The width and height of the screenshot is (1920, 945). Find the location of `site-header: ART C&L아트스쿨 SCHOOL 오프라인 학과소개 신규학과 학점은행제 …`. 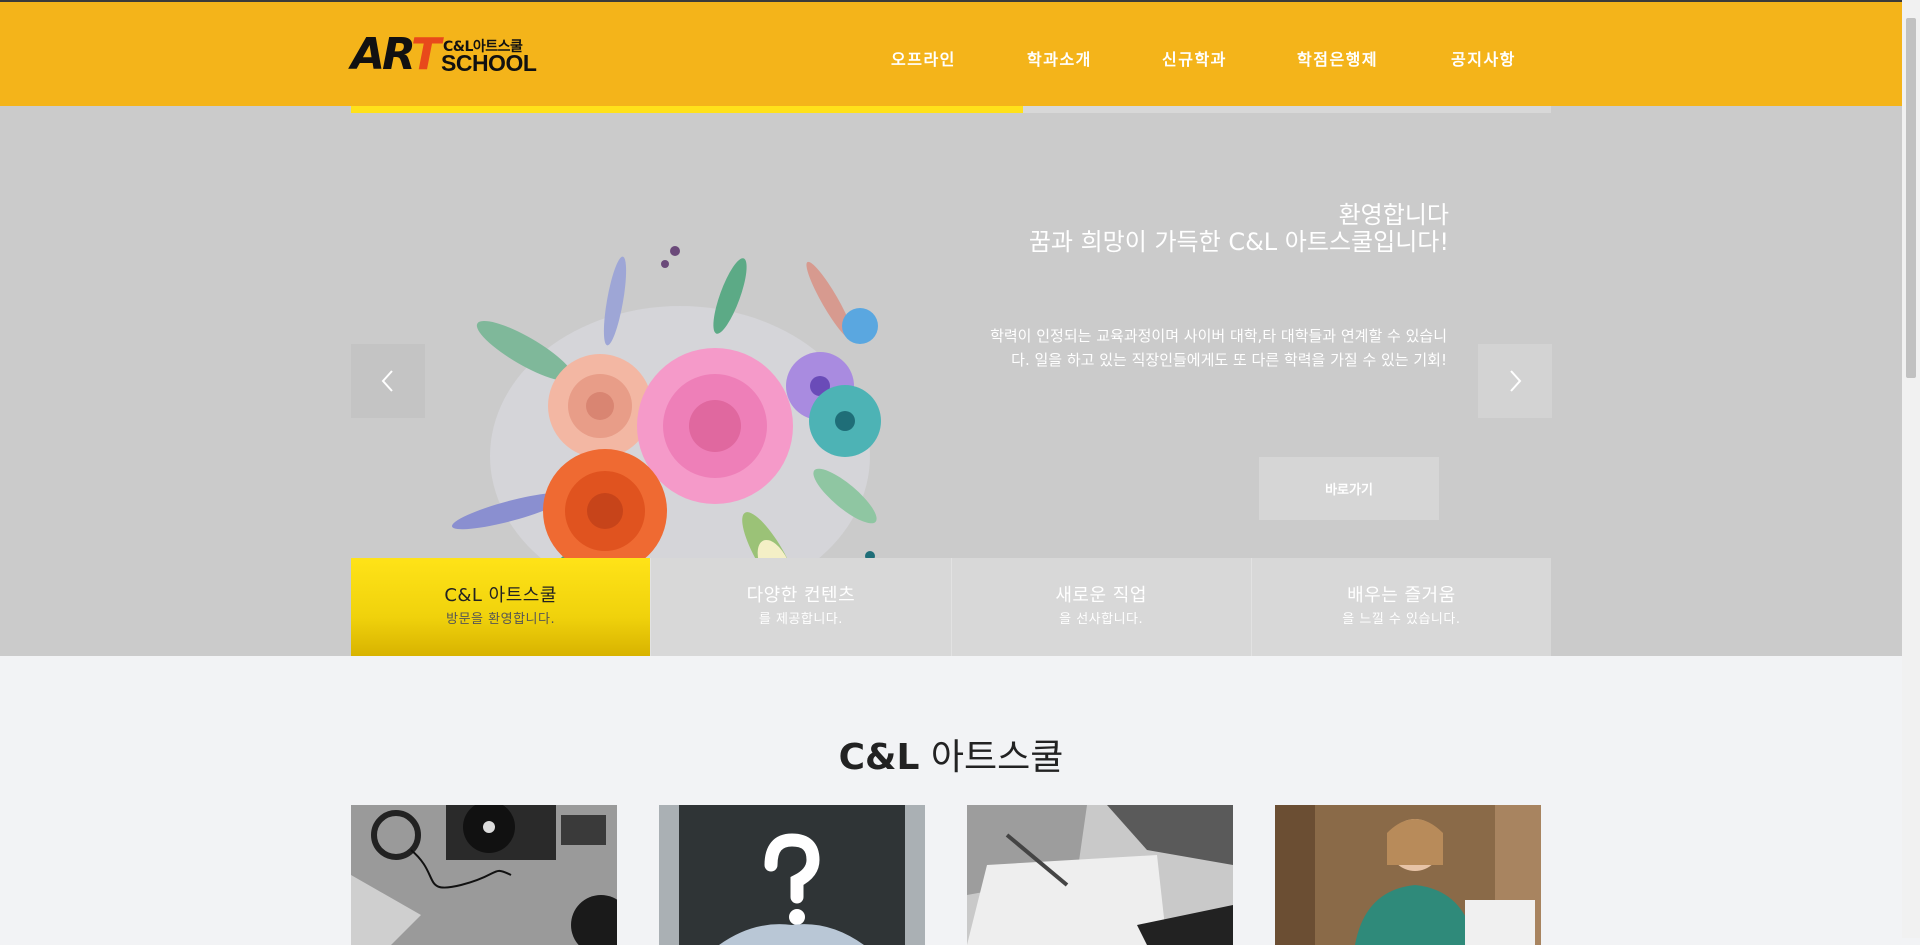

site-header: ART C&L아트스쿨 SCHOOL 오프라인 학과소개 신규학과 학점은행제 … is located at coordinates (951, 53).